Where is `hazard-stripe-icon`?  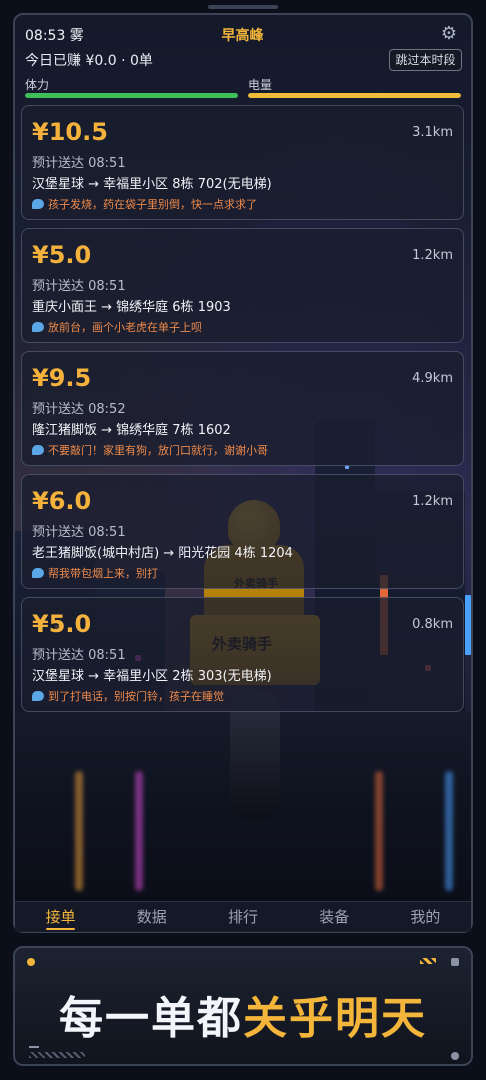
hazard-stripe-icon is located at coordinates (428, 961).